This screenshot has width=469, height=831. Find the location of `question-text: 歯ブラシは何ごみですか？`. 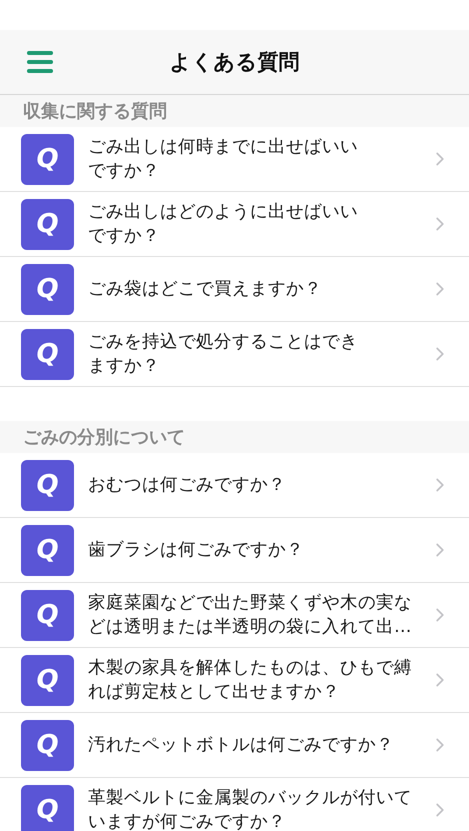

question-text: 歯ブラシは何ごみですか？ is located at coordinates (196, 550).